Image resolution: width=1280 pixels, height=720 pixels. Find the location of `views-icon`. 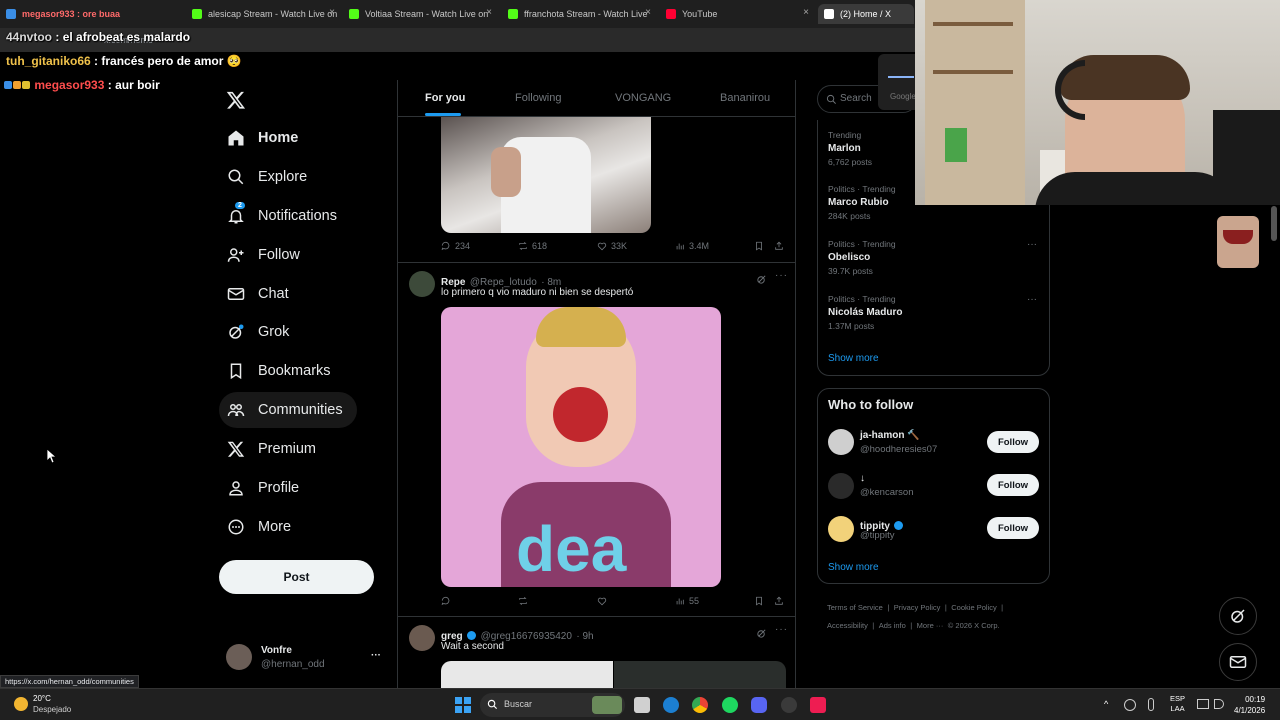

views-icon is located at coordinates (680, 246).